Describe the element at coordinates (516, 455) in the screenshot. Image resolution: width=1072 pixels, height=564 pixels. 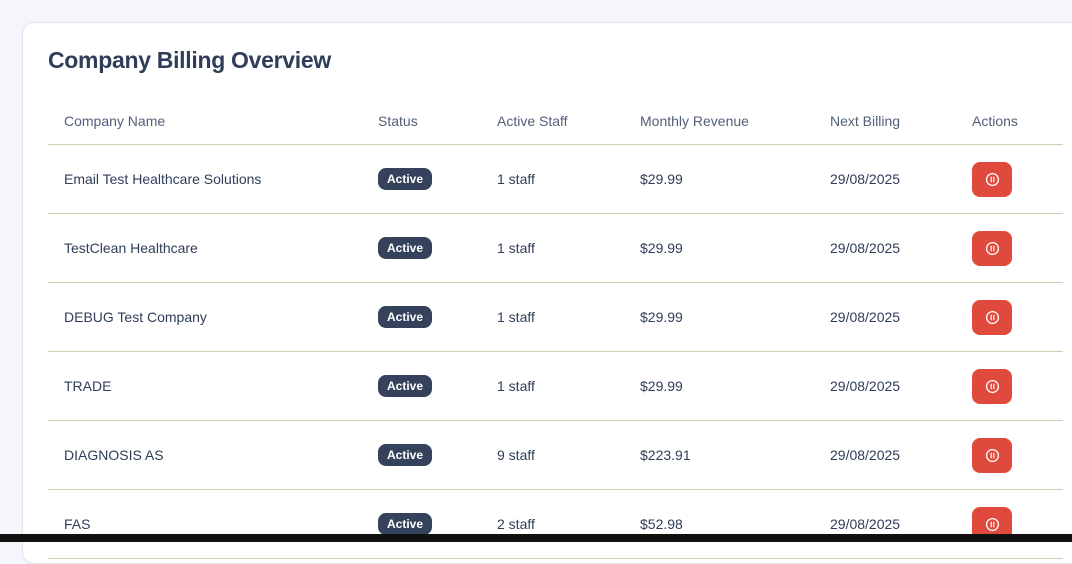
I see `active-staff-cell: 9 staff` at that location.